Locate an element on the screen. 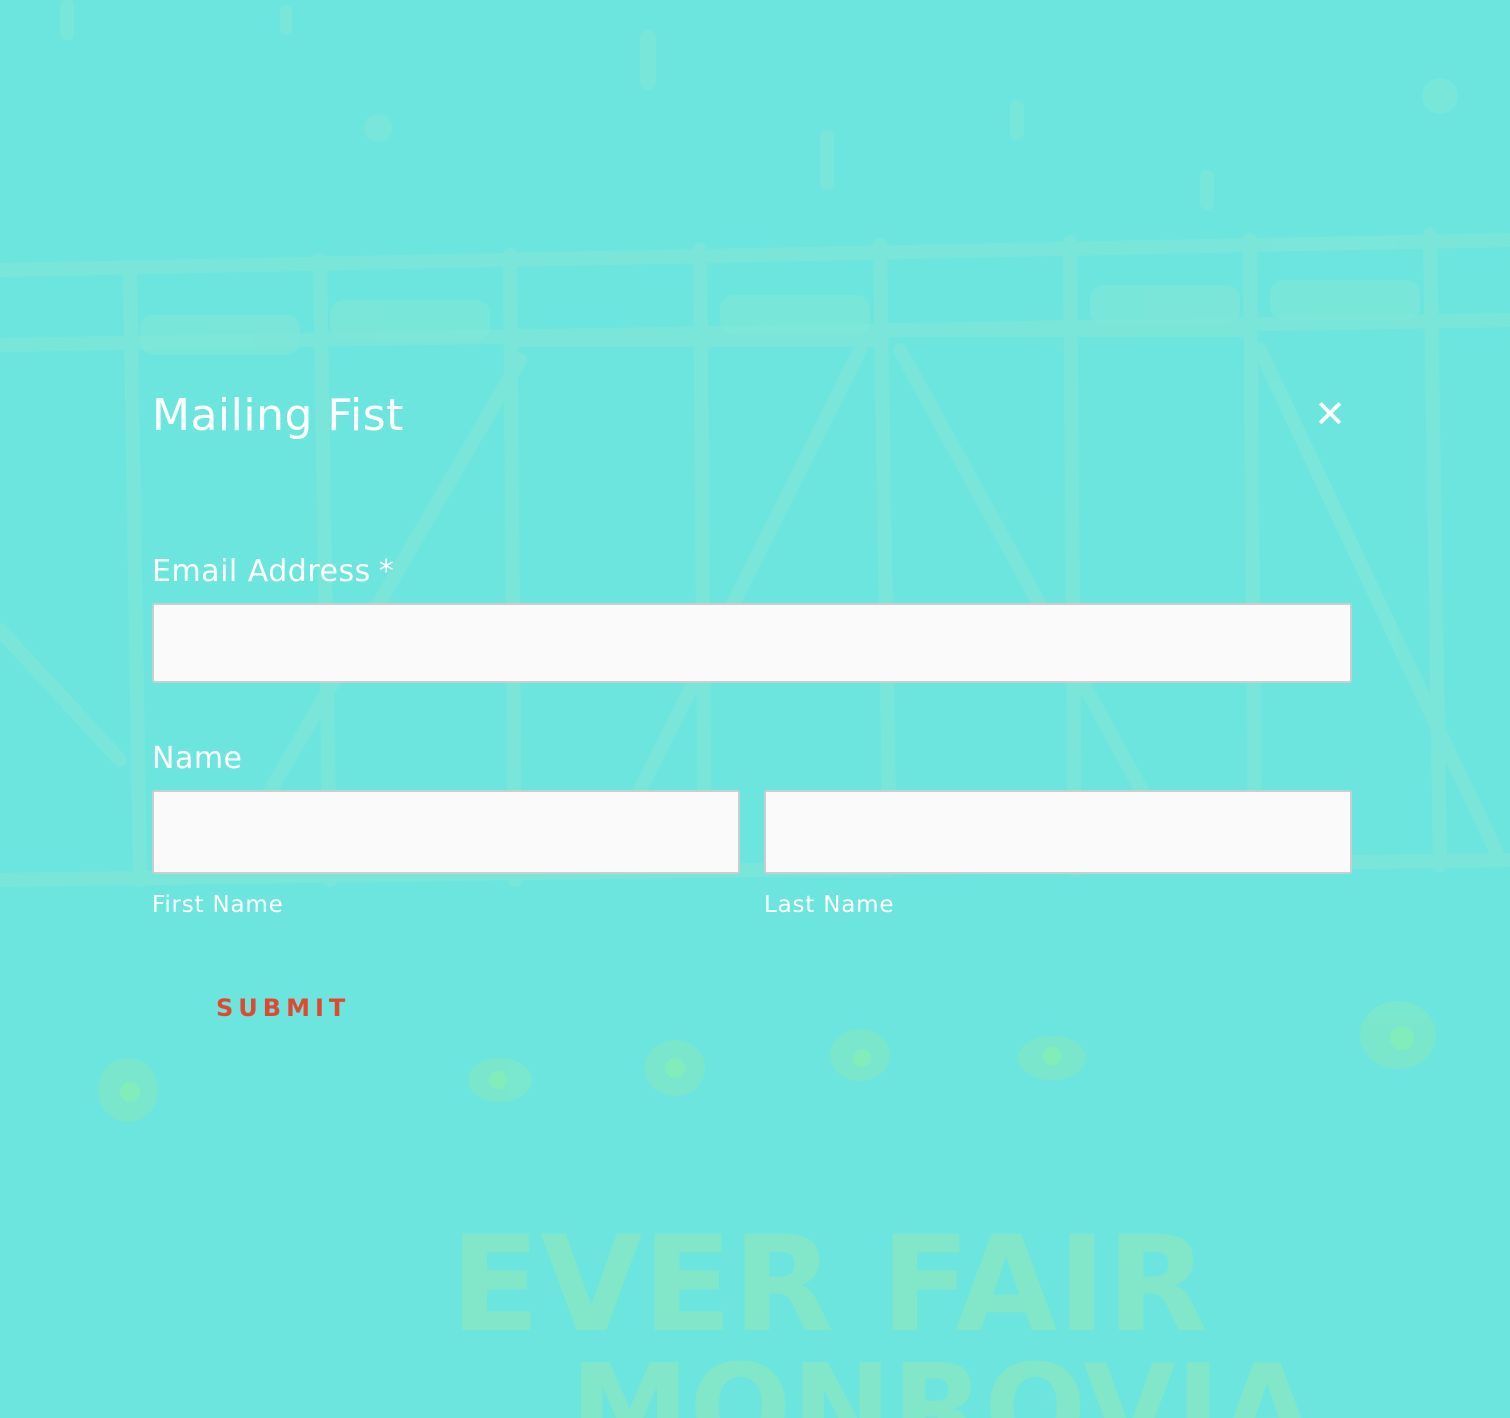 This screenshot has height=1418, width=1510. first-name-sublabel: First Name is located at coordinates (218, 905).